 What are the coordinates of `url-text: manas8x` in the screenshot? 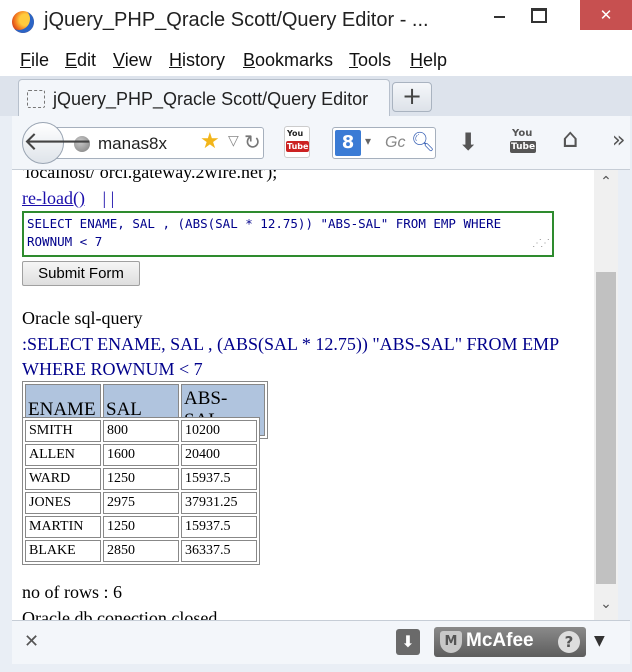 It's located at (132, 144).